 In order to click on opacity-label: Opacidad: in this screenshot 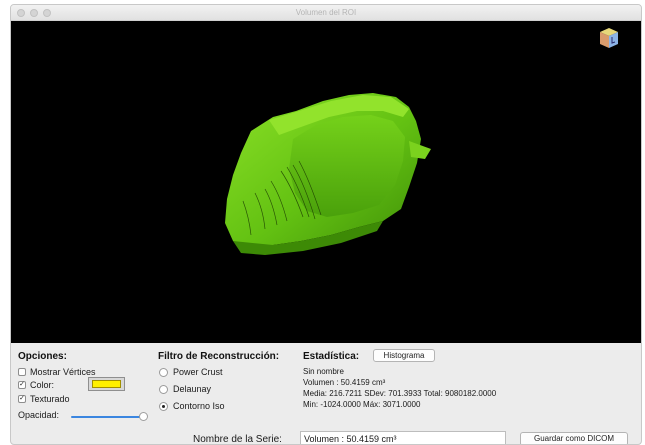, I will do `click(39, 415)`.